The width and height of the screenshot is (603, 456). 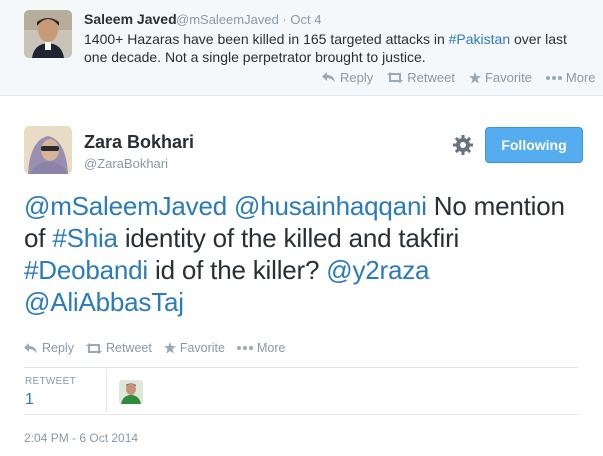 What do you see at coordinates (330, 206) in the screenshot?
I see `mention-link: @husainhaqqani` at bounding box center [330, 206].